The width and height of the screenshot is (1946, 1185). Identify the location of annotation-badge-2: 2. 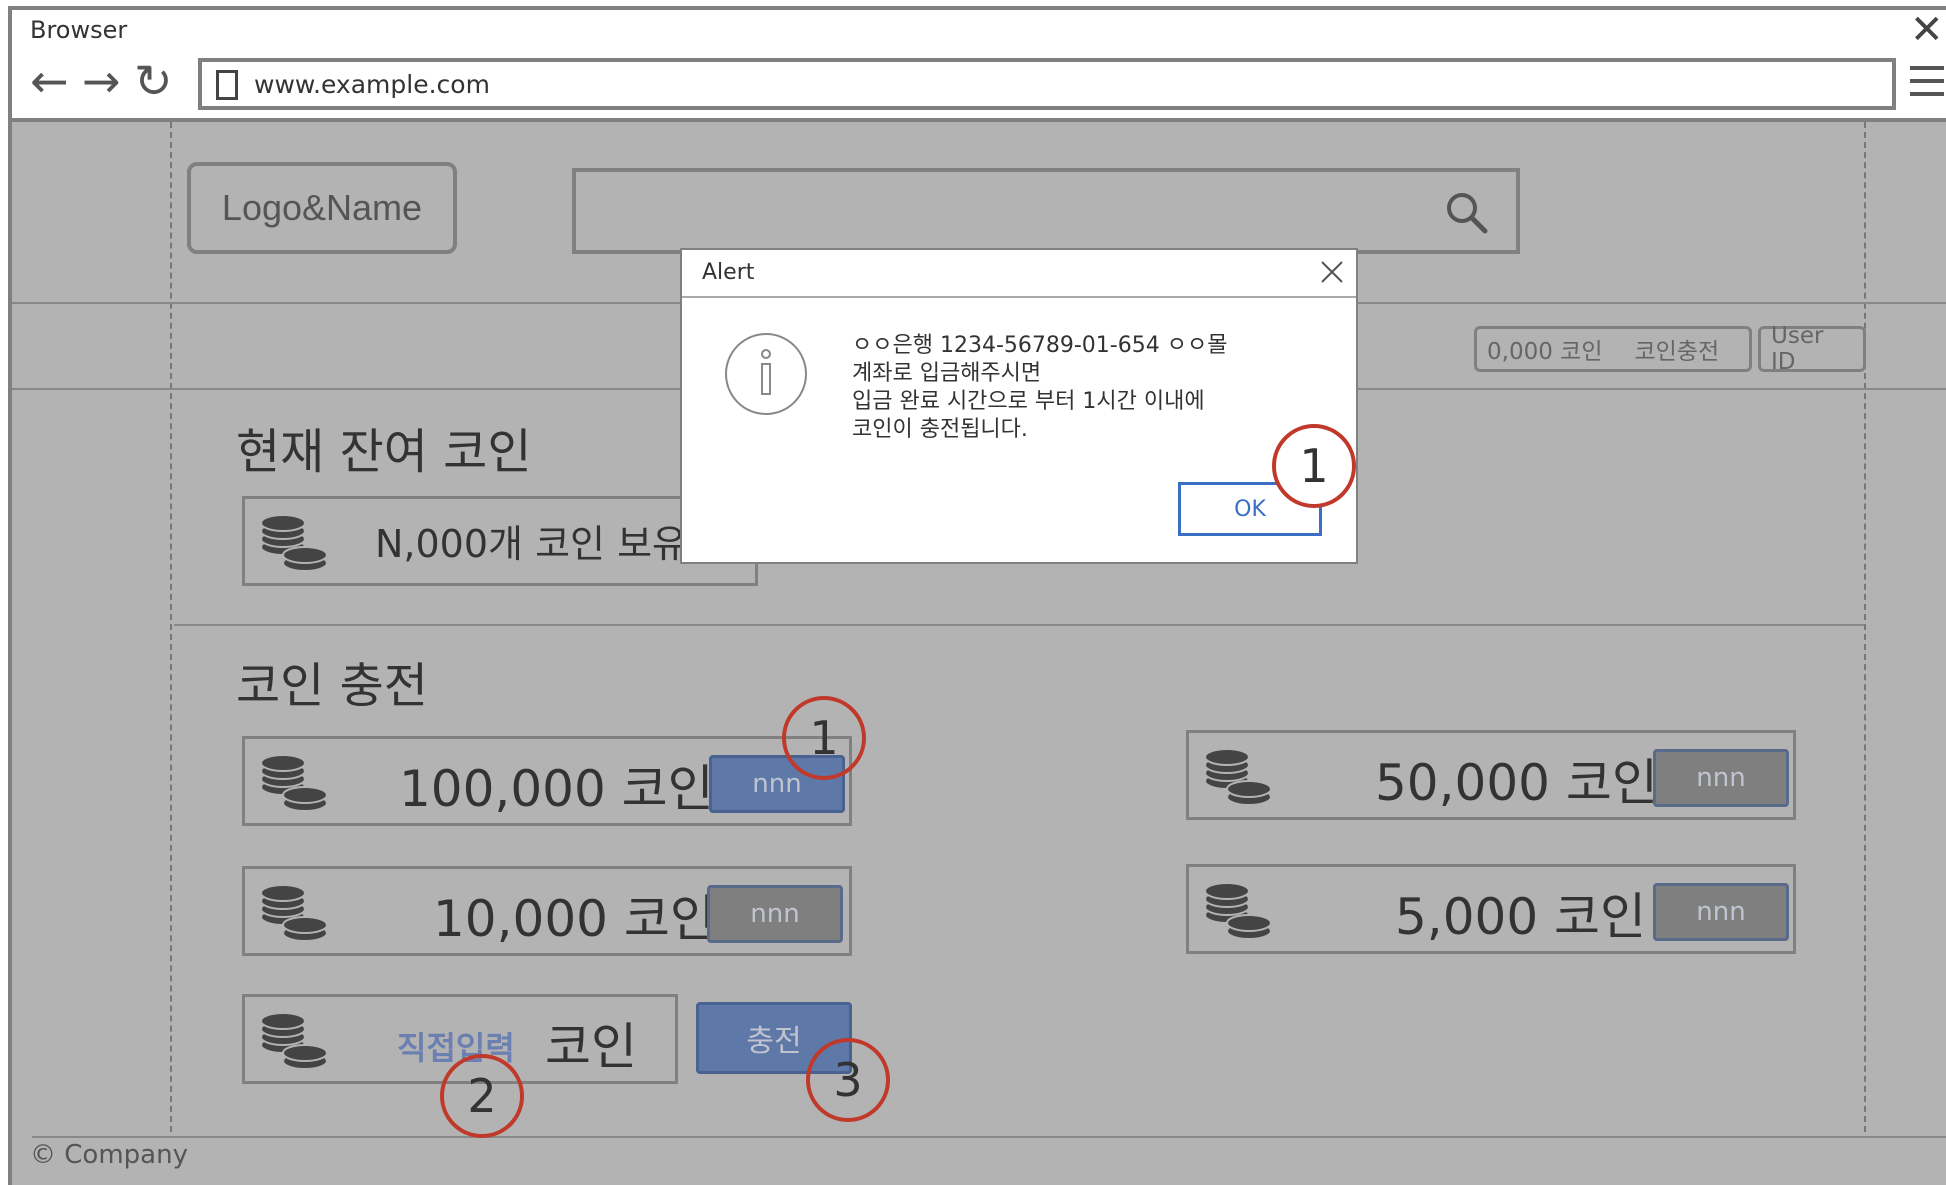
(482, 1096).